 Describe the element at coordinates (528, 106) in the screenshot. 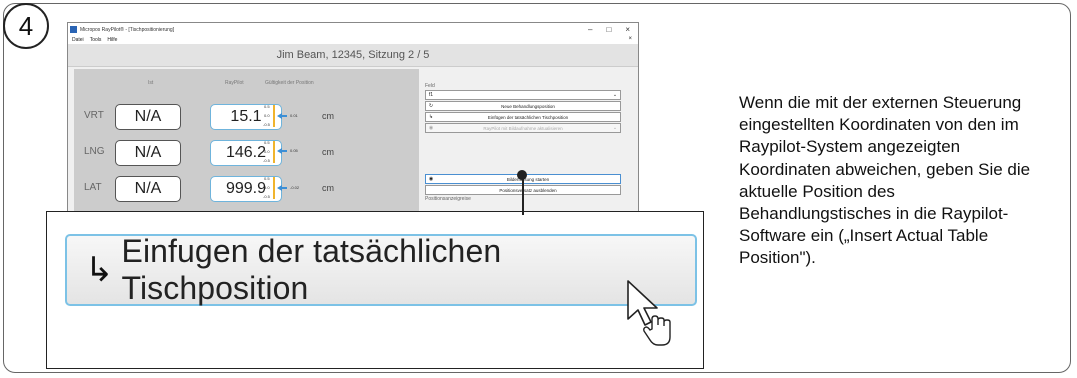

I see `new-position-label: Neue Behandlungsposition` at that location.